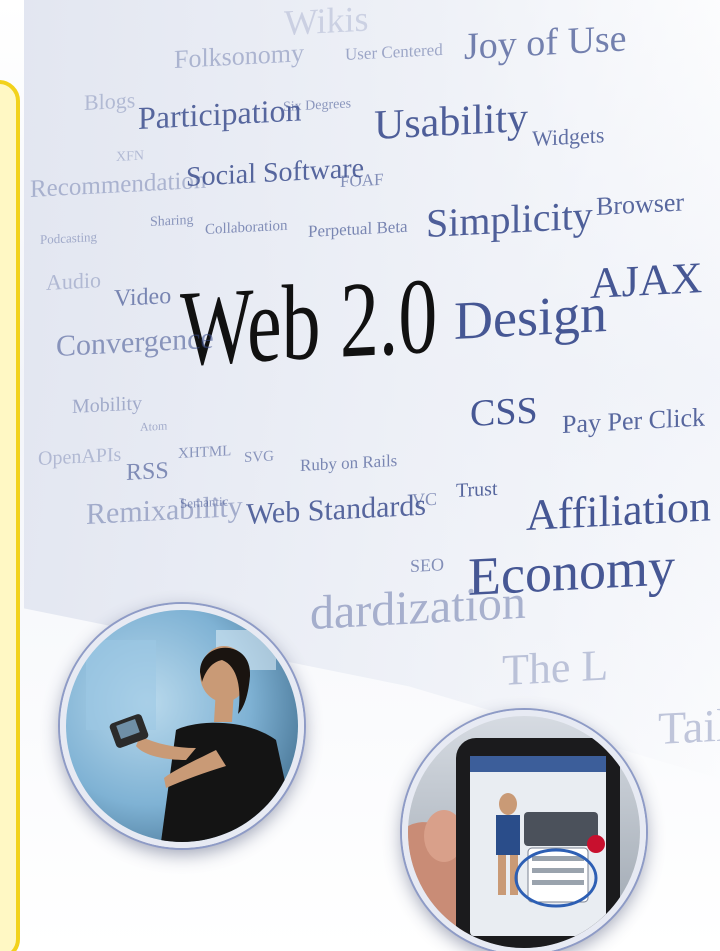 The height and width of the screenshot is (951, 720). Describe the element at coordinates (110, 101) in the screenshot. I see `word-blogs: Blogs` at that location.